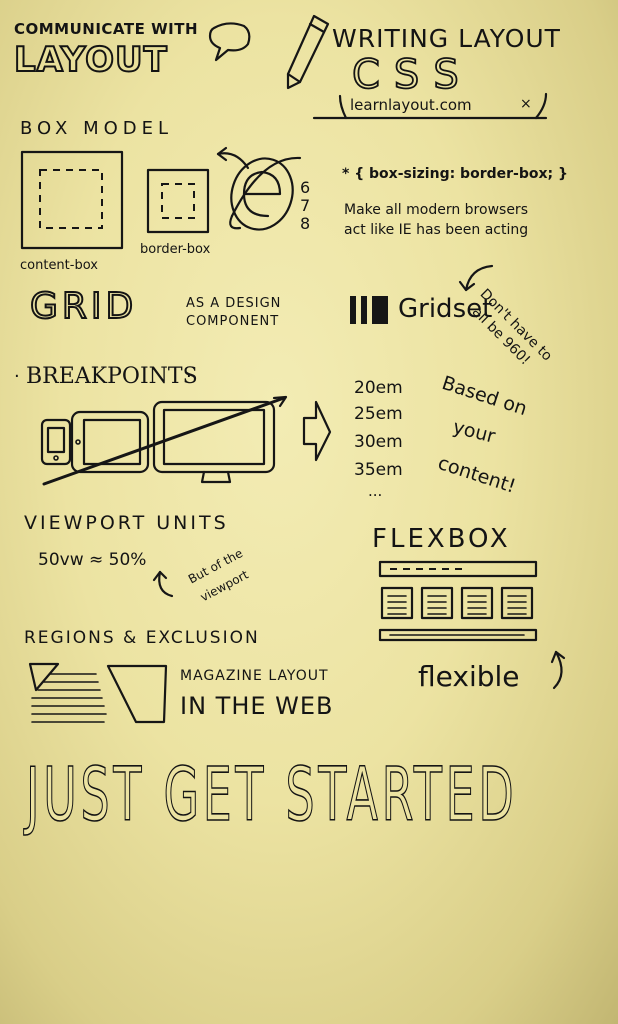 The image size is (618, 1024). Describe the element at coordinates (484, 396) in the screenshot. I see `breakpoints-note-line1: Based on` at that location.